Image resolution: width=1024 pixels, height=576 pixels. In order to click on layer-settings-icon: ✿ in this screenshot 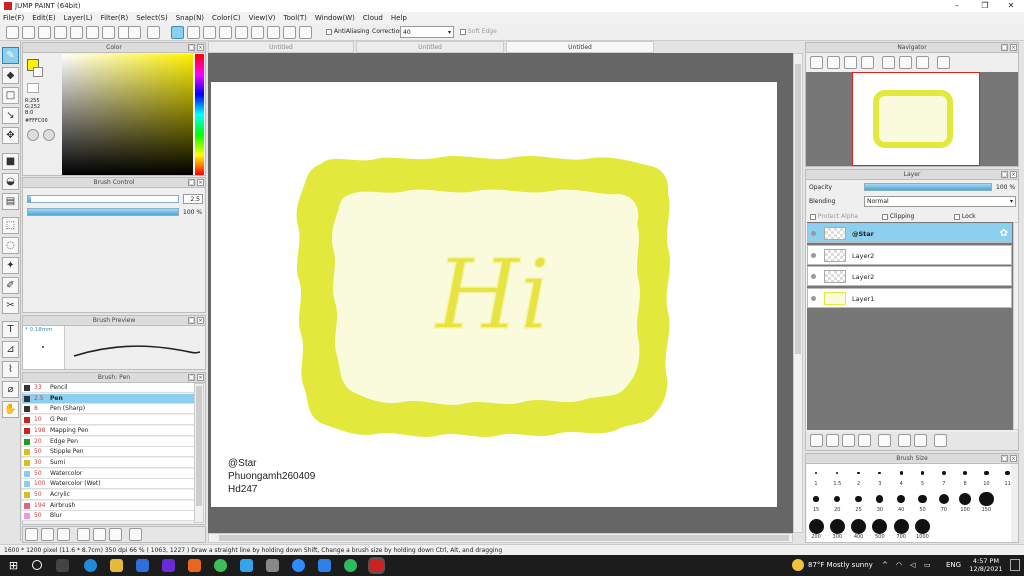, I will do `click(1004, 233)`.